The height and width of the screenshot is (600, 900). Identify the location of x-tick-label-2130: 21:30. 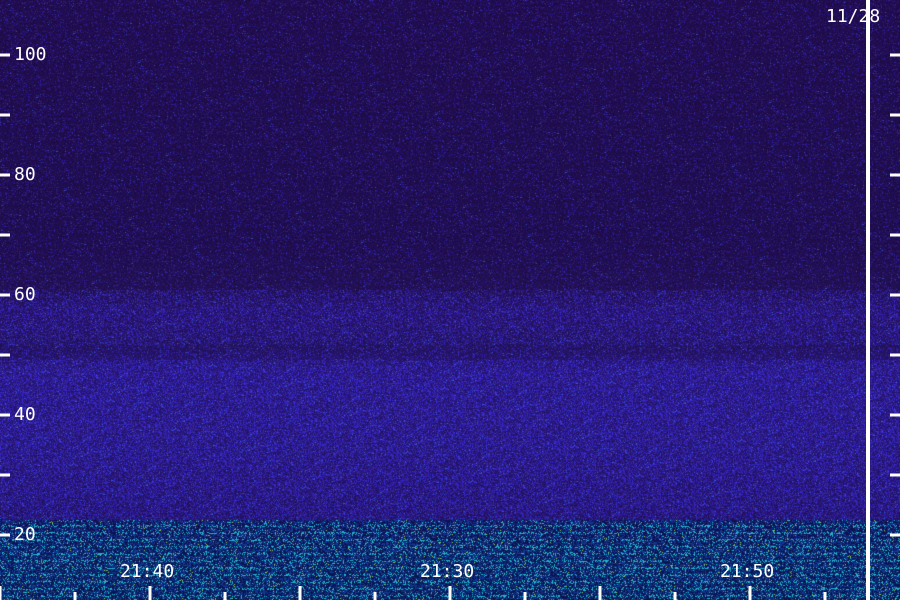
(447, 571).